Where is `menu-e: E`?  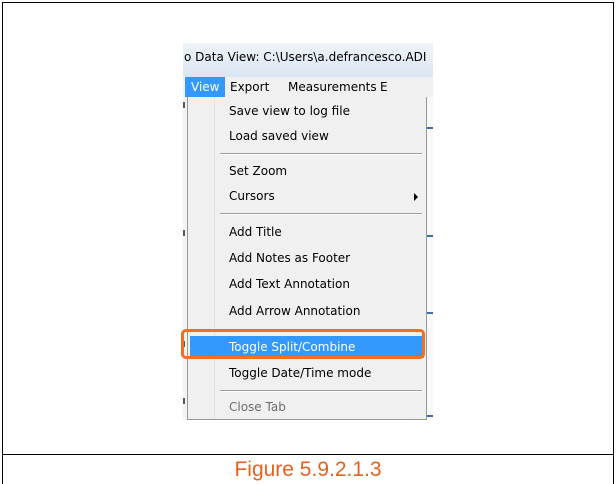
menu-e: E is located at coordinates (384, 87).